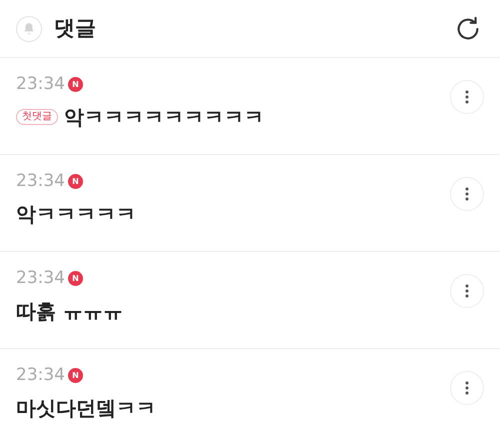 The width and height of the screenshot is (500, 445). What do you see at coordinates (75, 28) in the screenshot?
I see `header-title: 댓글` at bounding box center [75, 28].